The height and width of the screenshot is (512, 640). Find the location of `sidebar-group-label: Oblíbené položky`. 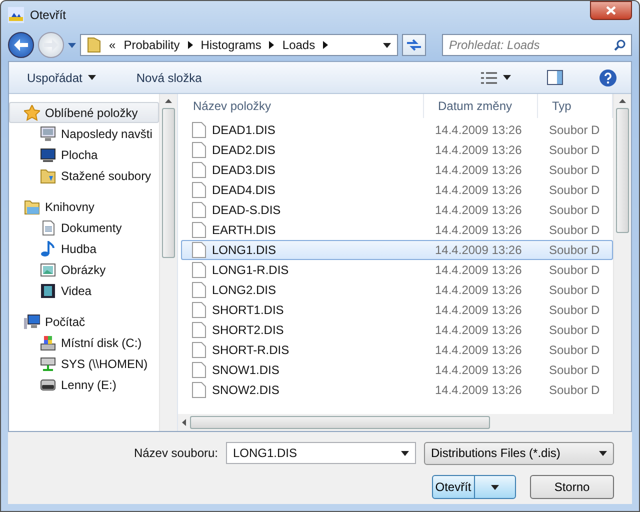

sidebar-group-label: Oblíbené položky is located at coordinates (91, 113).